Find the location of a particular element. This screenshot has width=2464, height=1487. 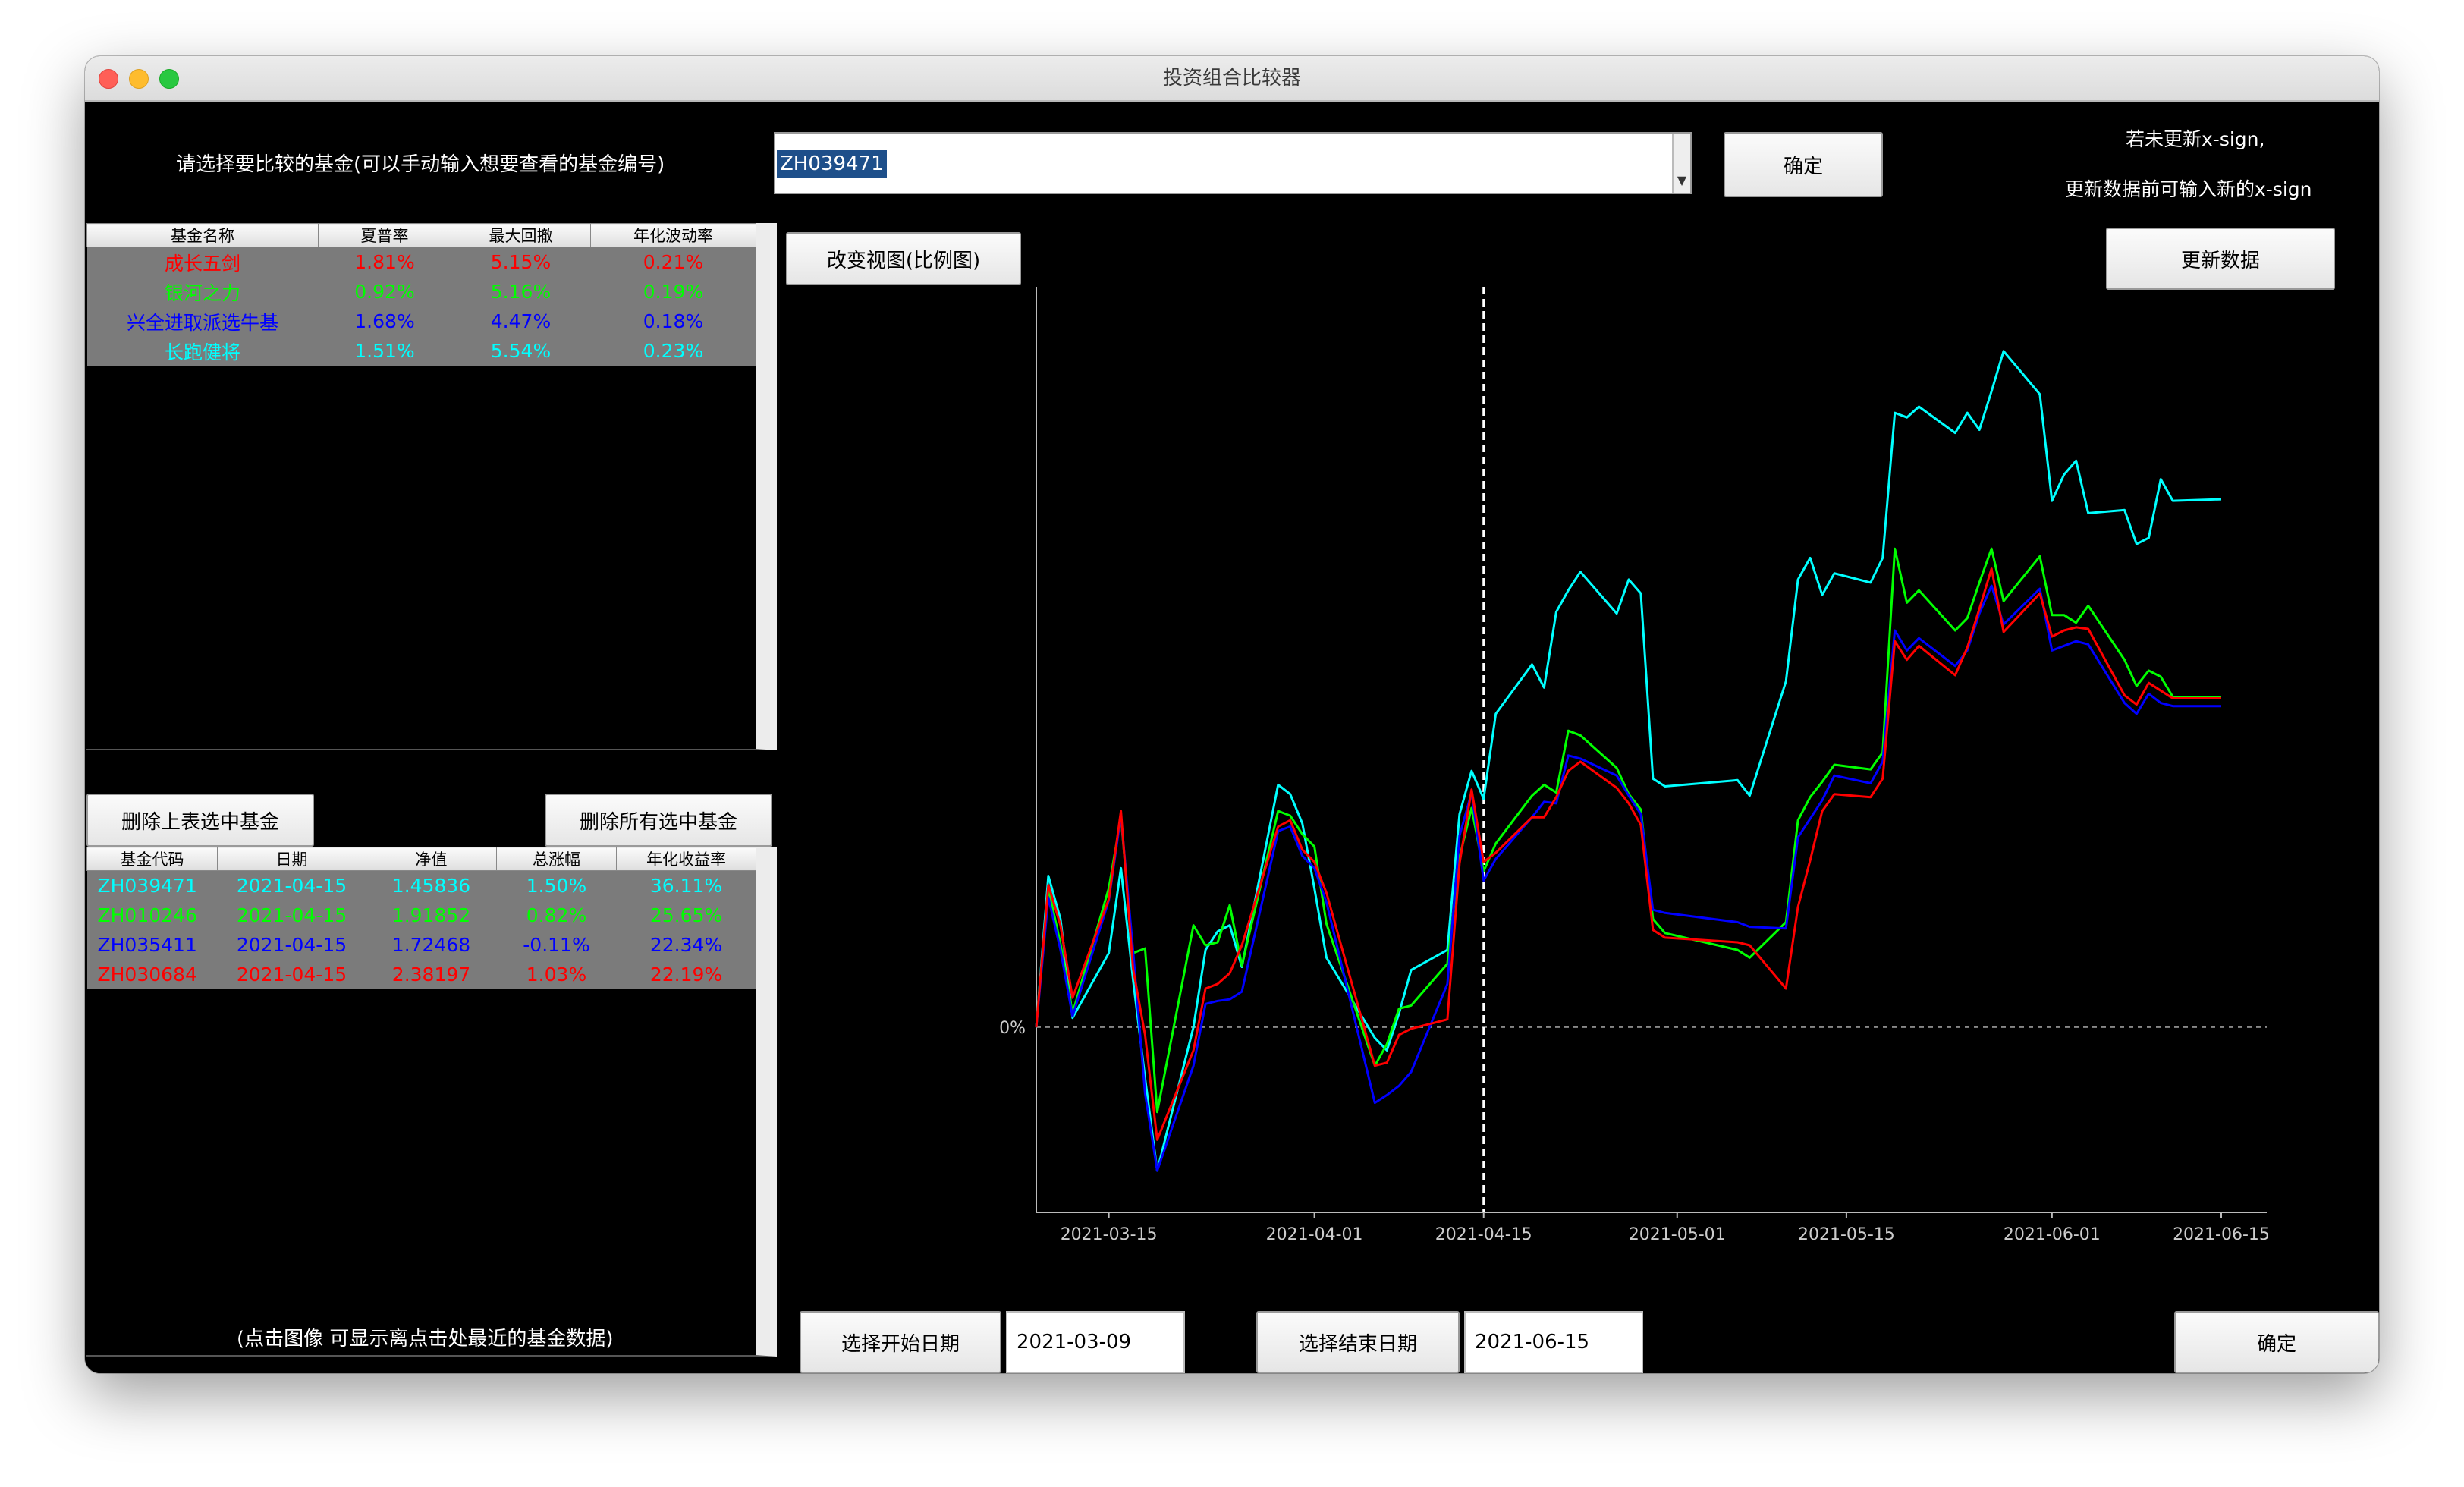

total-return-cell: 0.82% is located at coordinates (556, 915).